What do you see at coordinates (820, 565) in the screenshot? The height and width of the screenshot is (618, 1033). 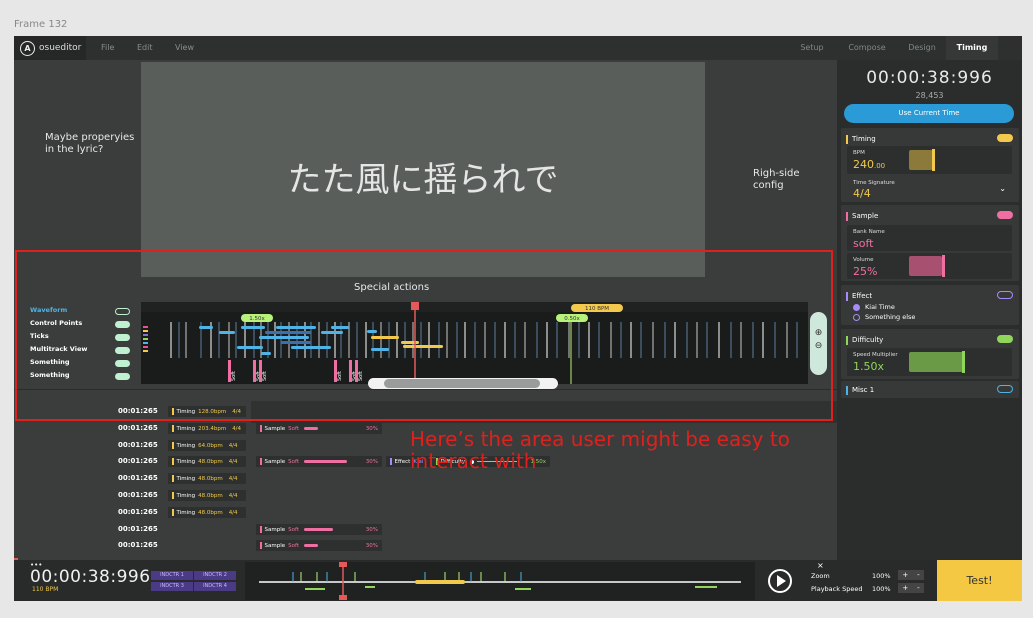 I see `close-icon: ×` at bounding box center [820, 565].